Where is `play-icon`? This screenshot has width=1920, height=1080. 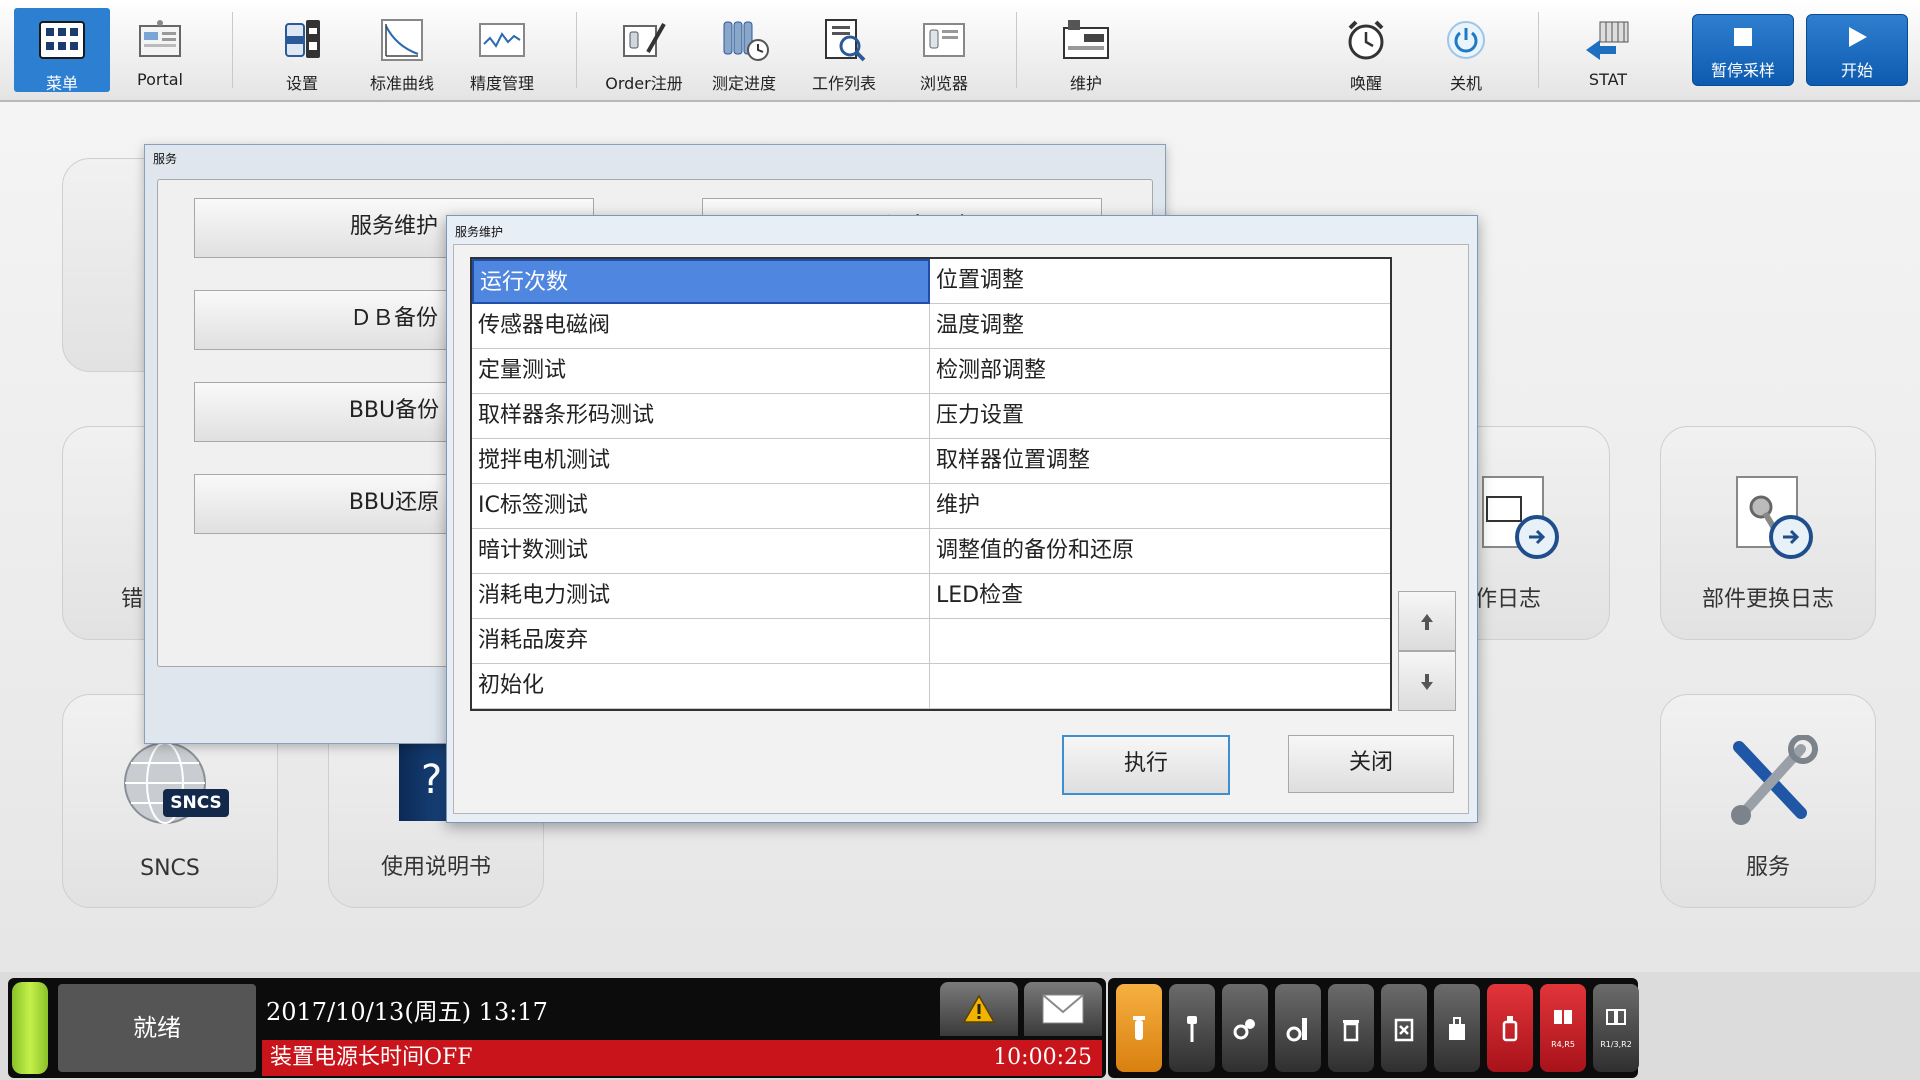 play-icon is located at coordinates (1858, 37).